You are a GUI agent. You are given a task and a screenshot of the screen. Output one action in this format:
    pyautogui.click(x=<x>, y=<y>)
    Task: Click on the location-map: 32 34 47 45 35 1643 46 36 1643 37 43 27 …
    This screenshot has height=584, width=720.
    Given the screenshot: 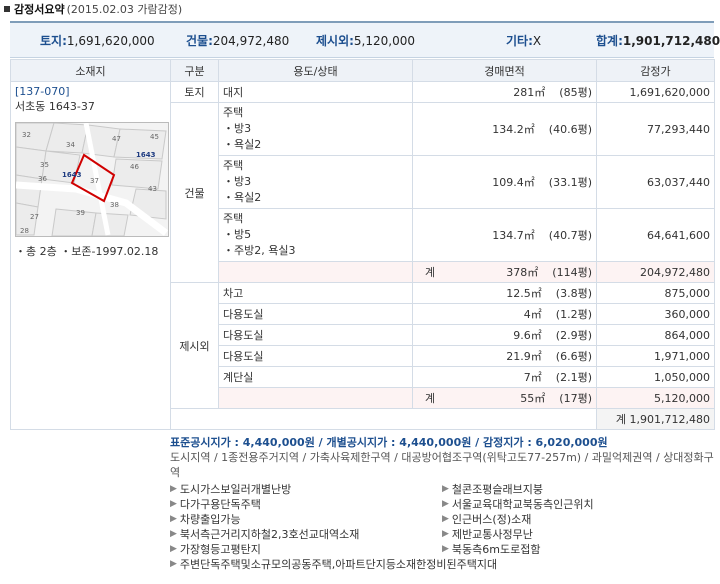 What is the action you would take?
    pyautogui.click(x=92, y=179)
    